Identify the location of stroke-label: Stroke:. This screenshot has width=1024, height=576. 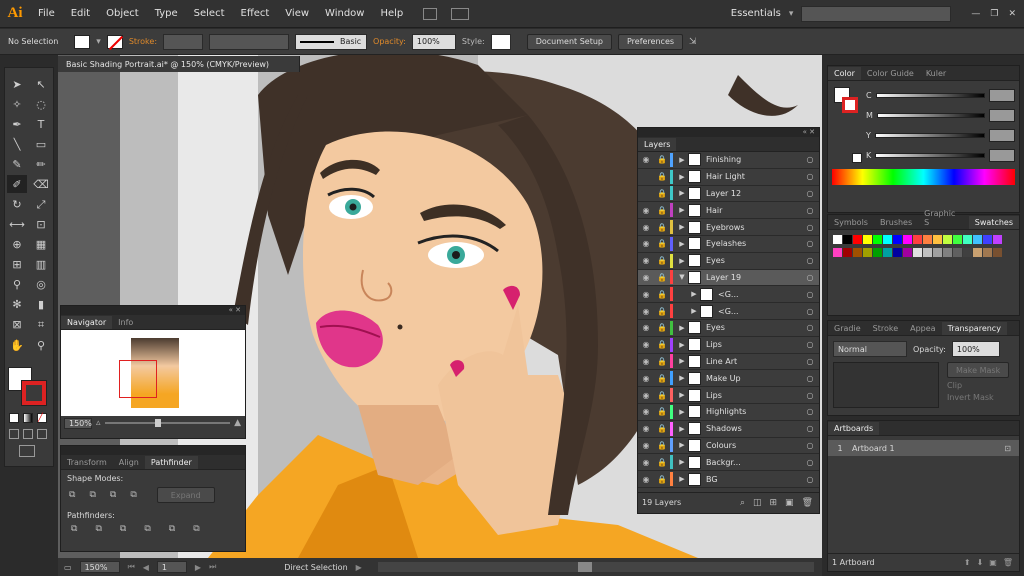
(143, 41).